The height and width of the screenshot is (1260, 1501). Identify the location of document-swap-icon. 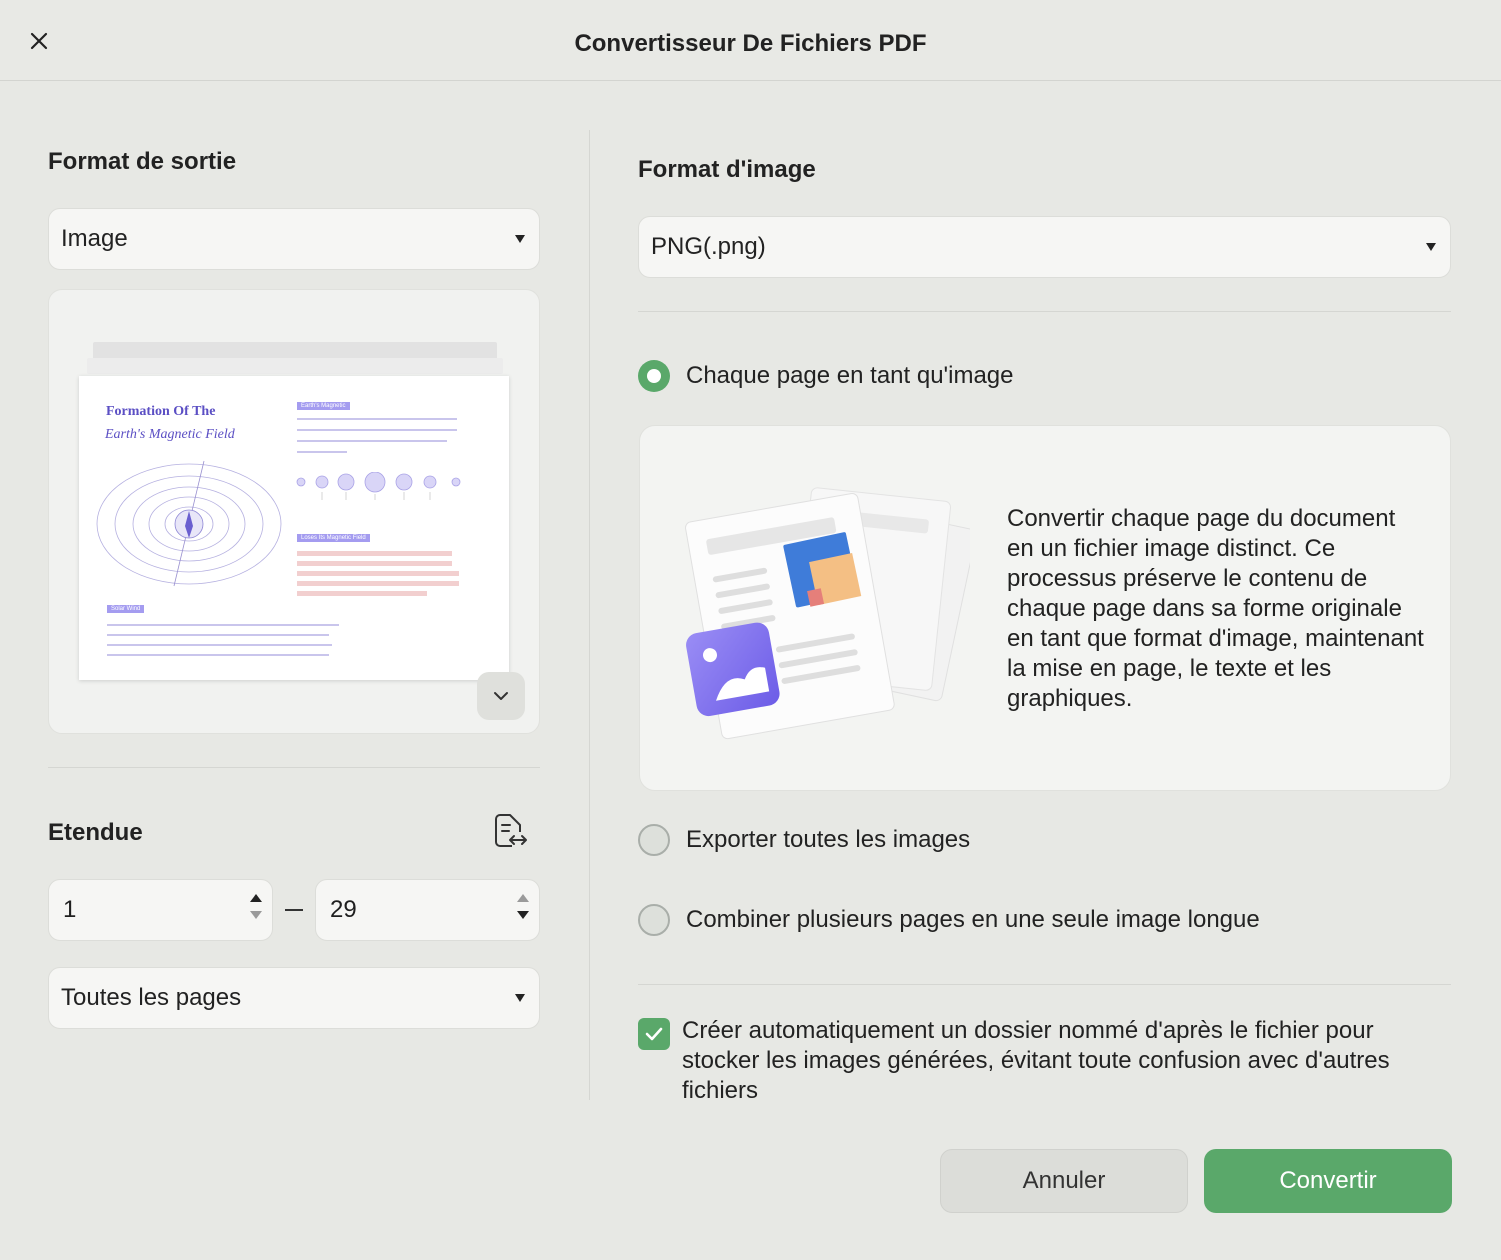
(511, 830).